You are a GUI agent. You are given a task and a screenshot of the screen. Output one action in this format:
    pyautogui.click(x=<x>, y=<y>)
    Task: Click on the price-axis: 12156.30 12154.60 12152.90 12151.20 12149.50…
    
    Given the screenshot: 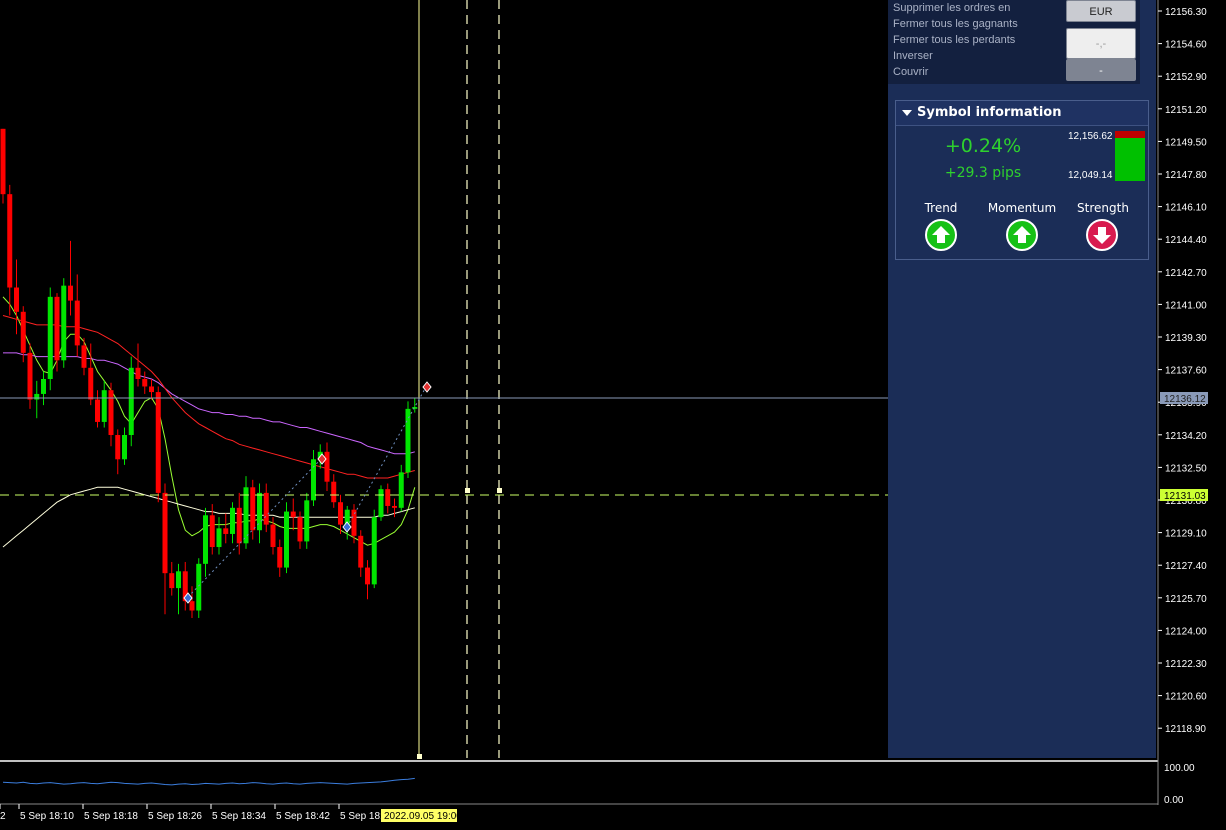 What is the action you would take?
    pyautogui.click(x=1182, y=371)
    